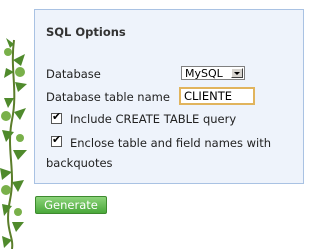 The width and height of the screenshot is (320, 249). I want to click on enclose-names-label-continued: backquotes, so click(79, 163).